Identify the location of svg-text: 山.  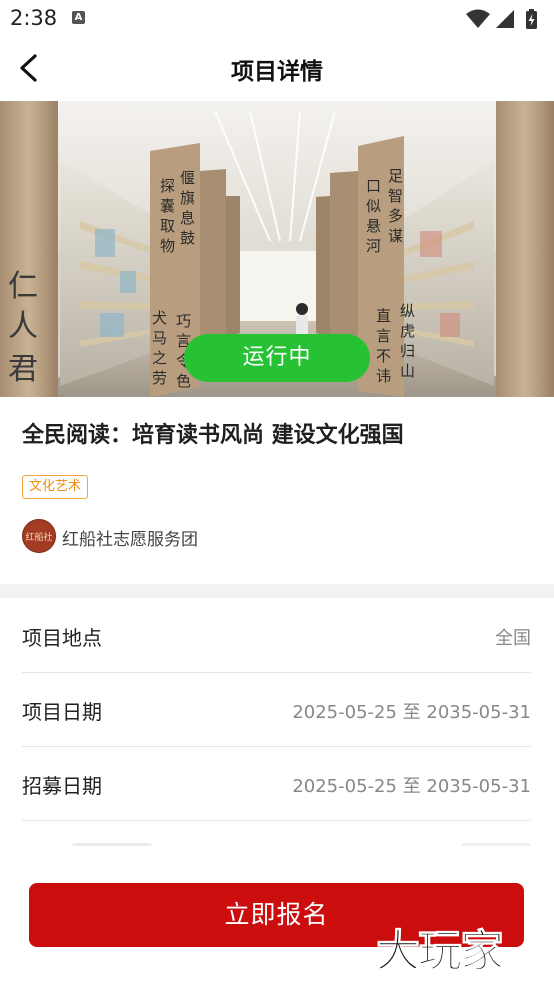
(407, 371).